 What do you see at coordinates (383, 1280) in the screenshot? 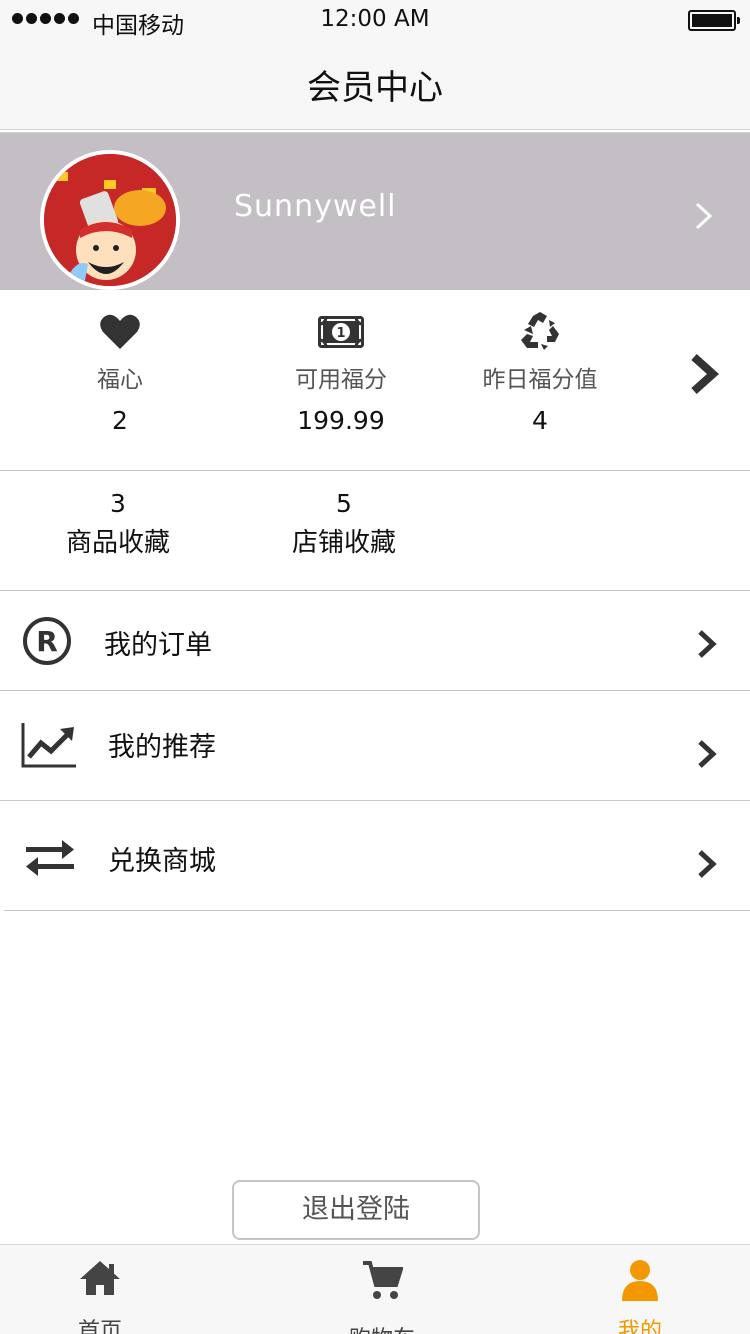
I see `cart-icon` at bounding box center [383, 1280].